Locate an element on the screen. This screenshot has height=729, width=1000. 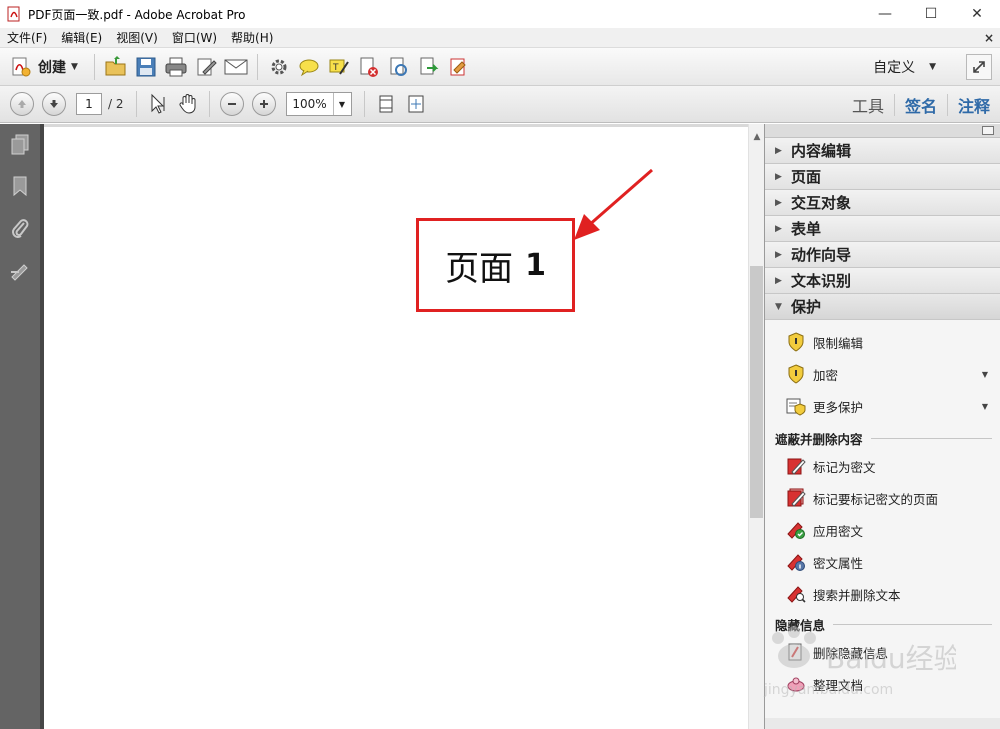
menu-view: 视图(V) is located at coordinates (137, 38).